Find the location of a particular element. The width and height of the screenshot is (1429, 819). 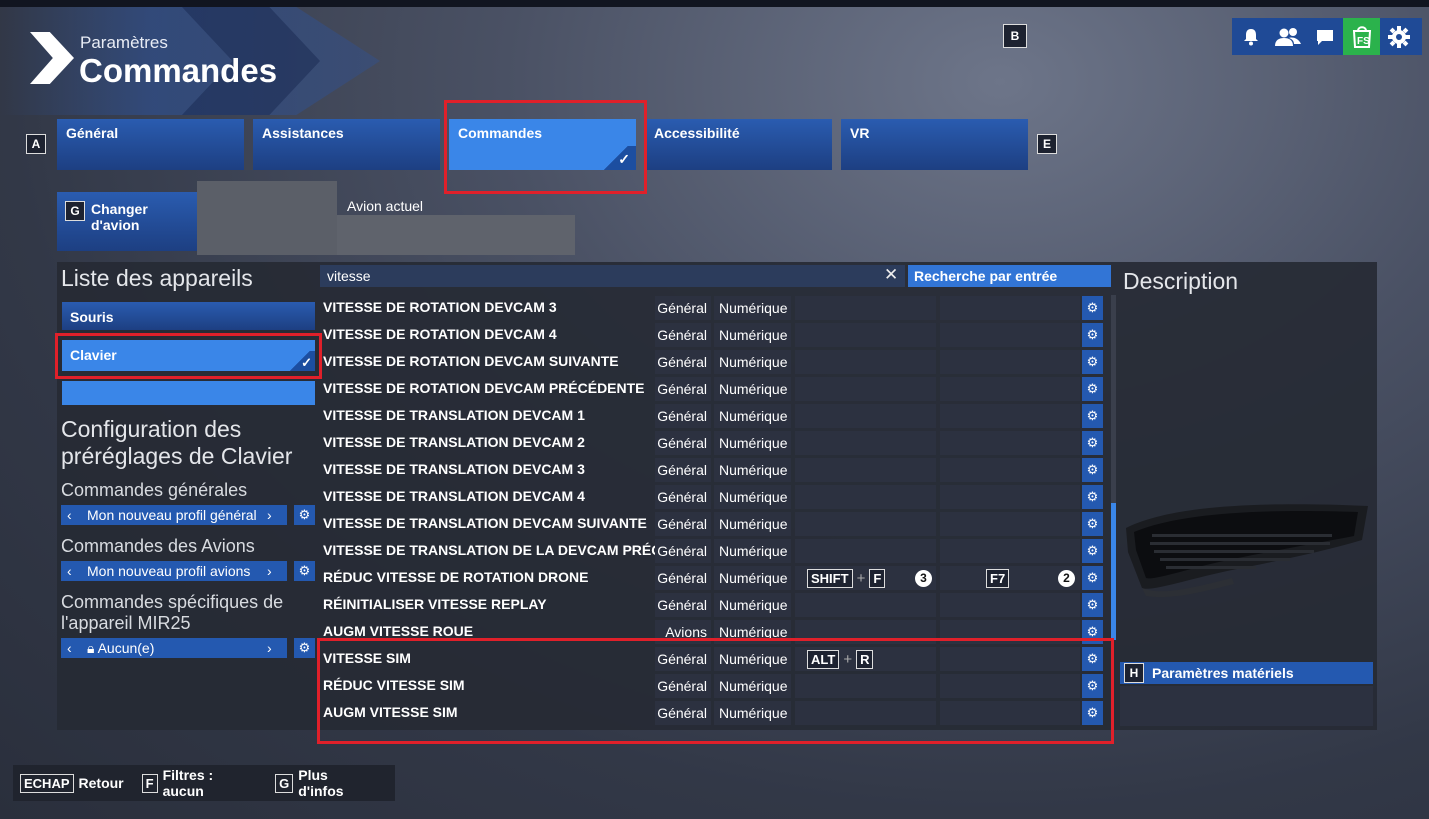

binding-name: VITESSE DE ROTATION DEVCAM SUIVANTE is located at coordinates (471, 361).